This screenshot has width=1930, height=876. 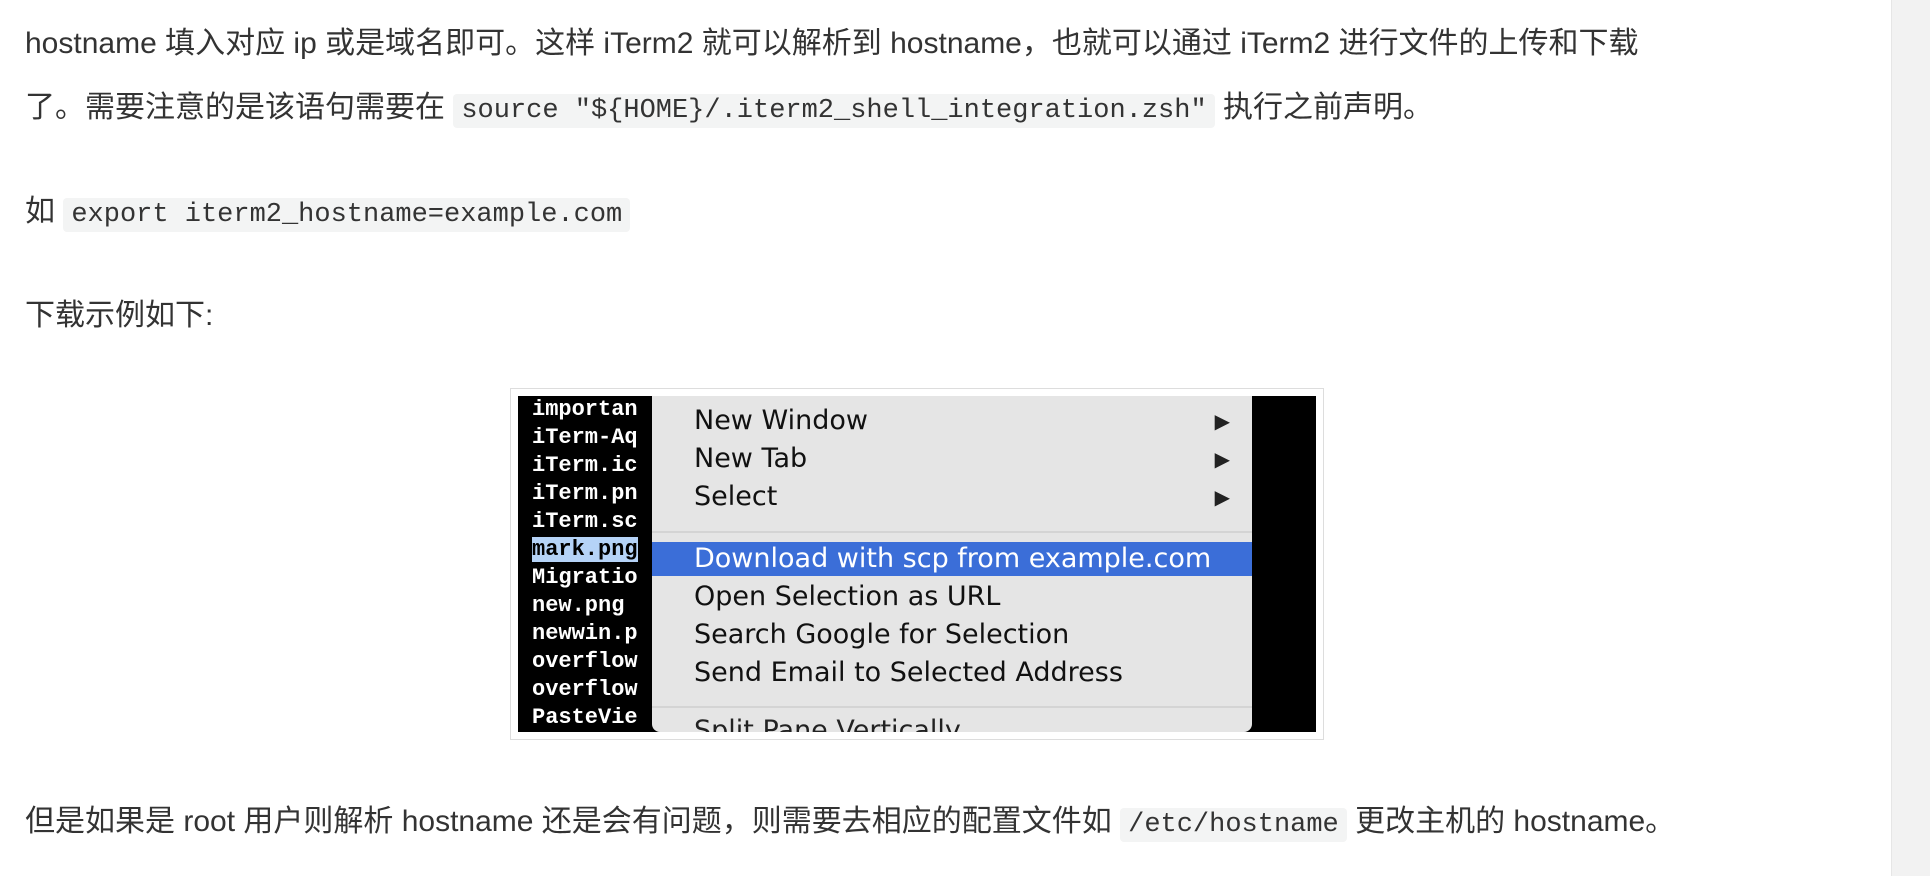 What do you see at coordinates (578, 605) in the screenshot?
I see `list-item: new.png` at bounding box center [578, 605].